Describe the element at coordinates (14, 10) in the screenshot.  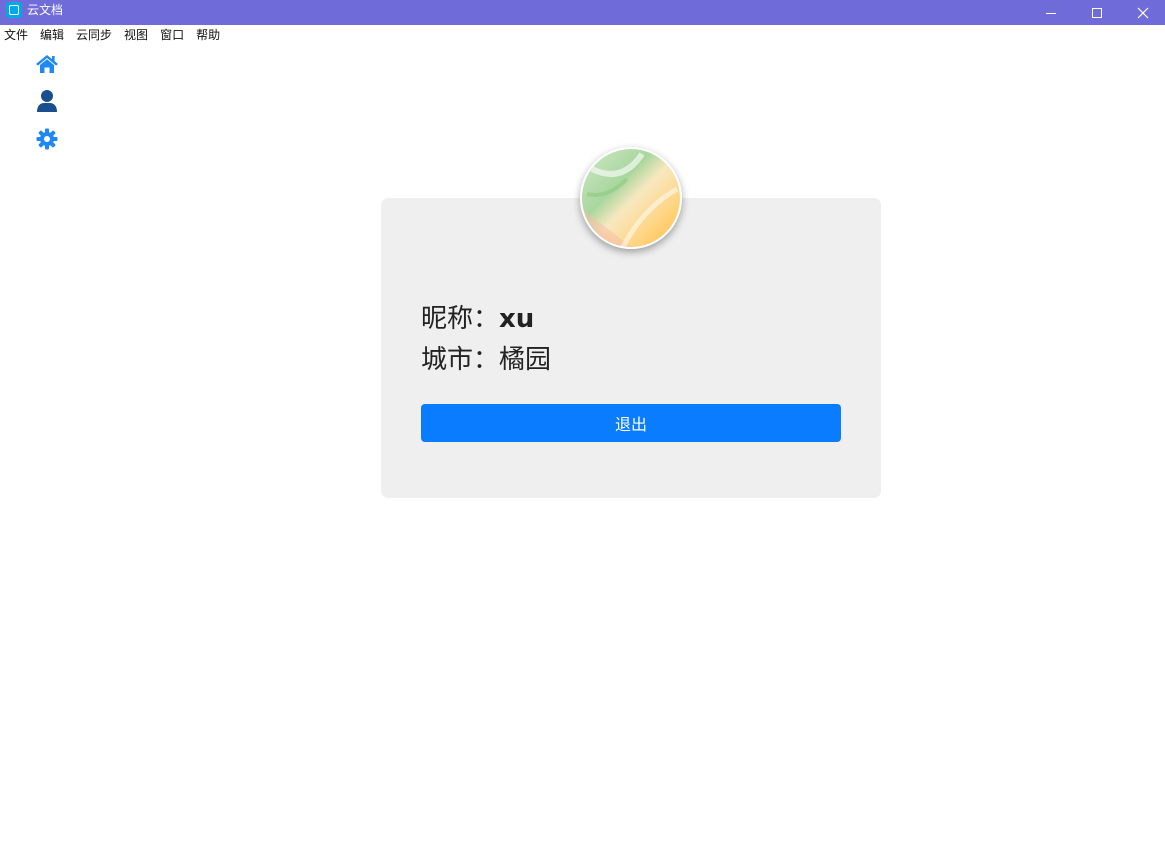
I see `app-logo-icon` at that location.